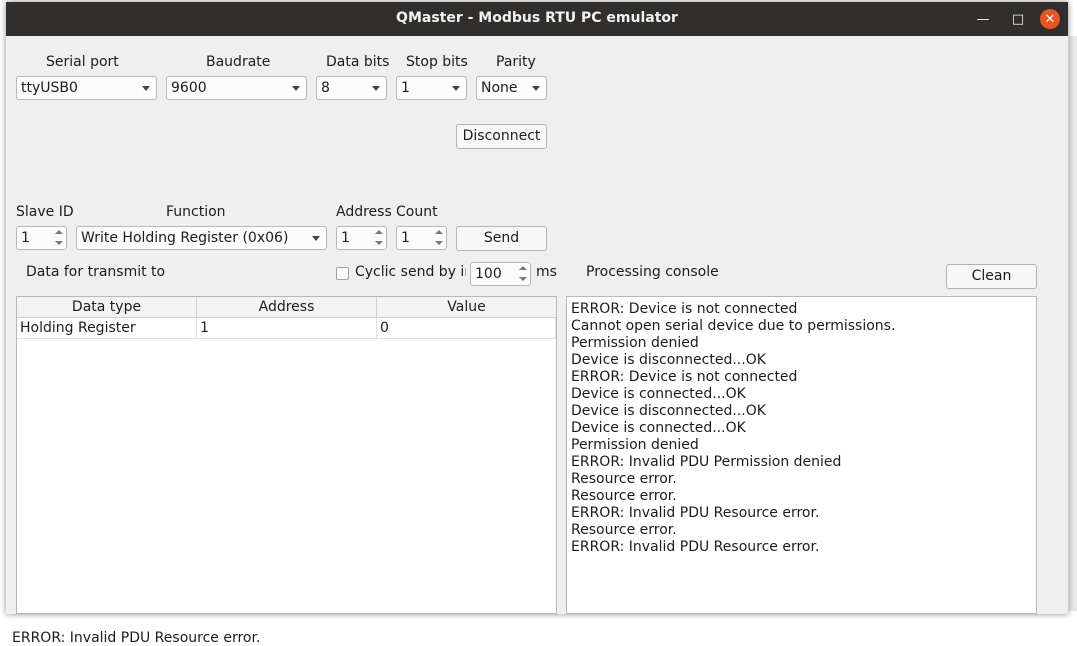 The height and width of the screenshot is (646, 1077). I want to click on function-value: Write Holding Register (0x06), so click(185, 238).